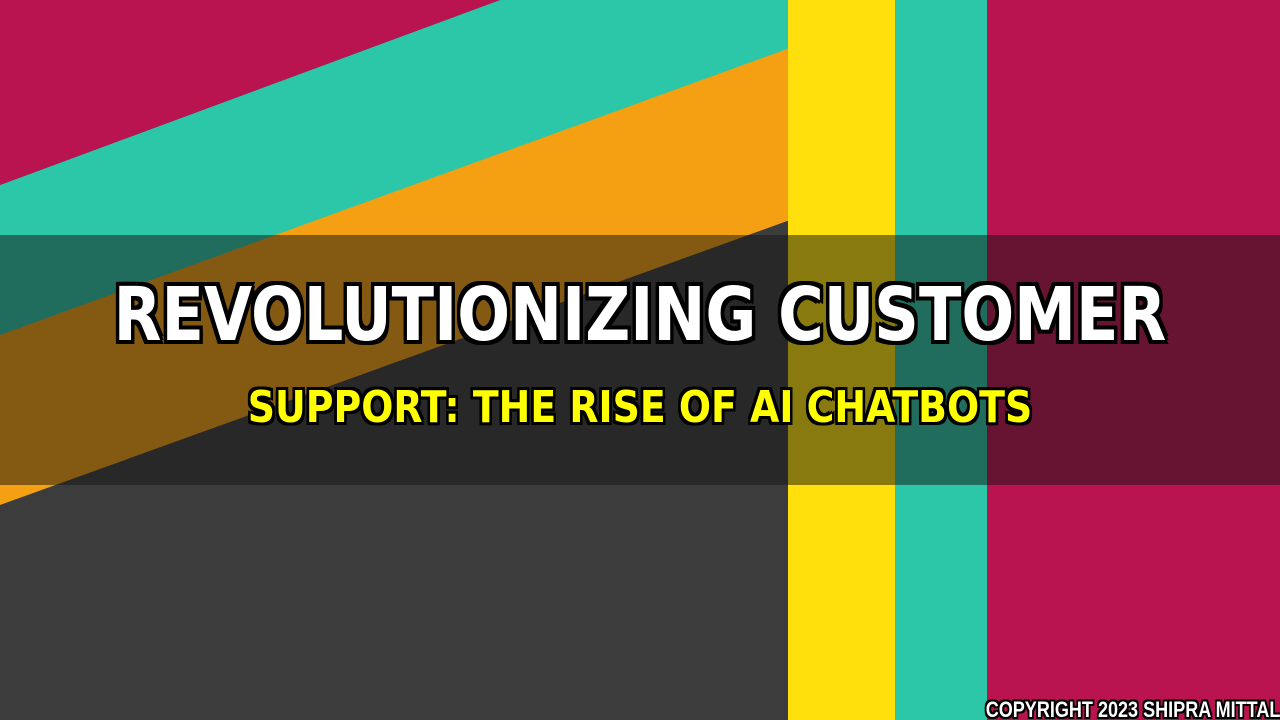 The height and width of the screenshot is (720, 1280). What do you see at coordinates (640, 407) in the screenshot?
I see `title-line-2: SUPPORT: THE RISE OF AI CHATBOTS` at bounding box center [640, 407].